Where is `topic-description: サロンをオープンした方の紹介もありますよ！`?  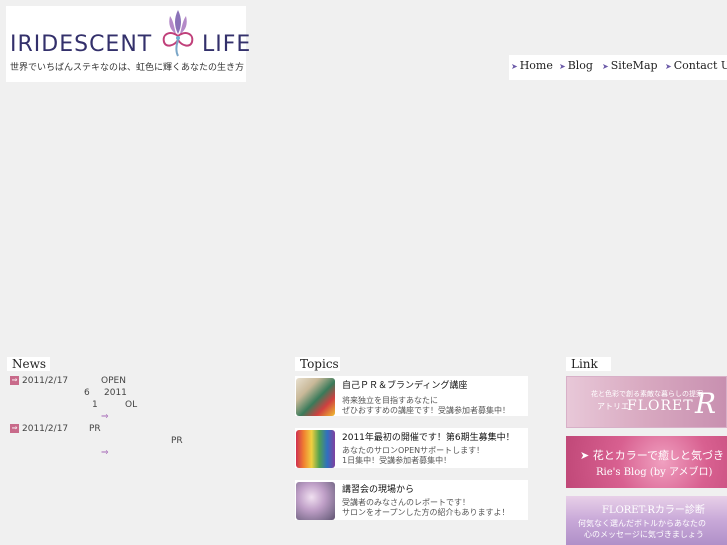
topic-description: サロンをオープンした方の紹介もありますよ！ is located at coordinates (426, 512).